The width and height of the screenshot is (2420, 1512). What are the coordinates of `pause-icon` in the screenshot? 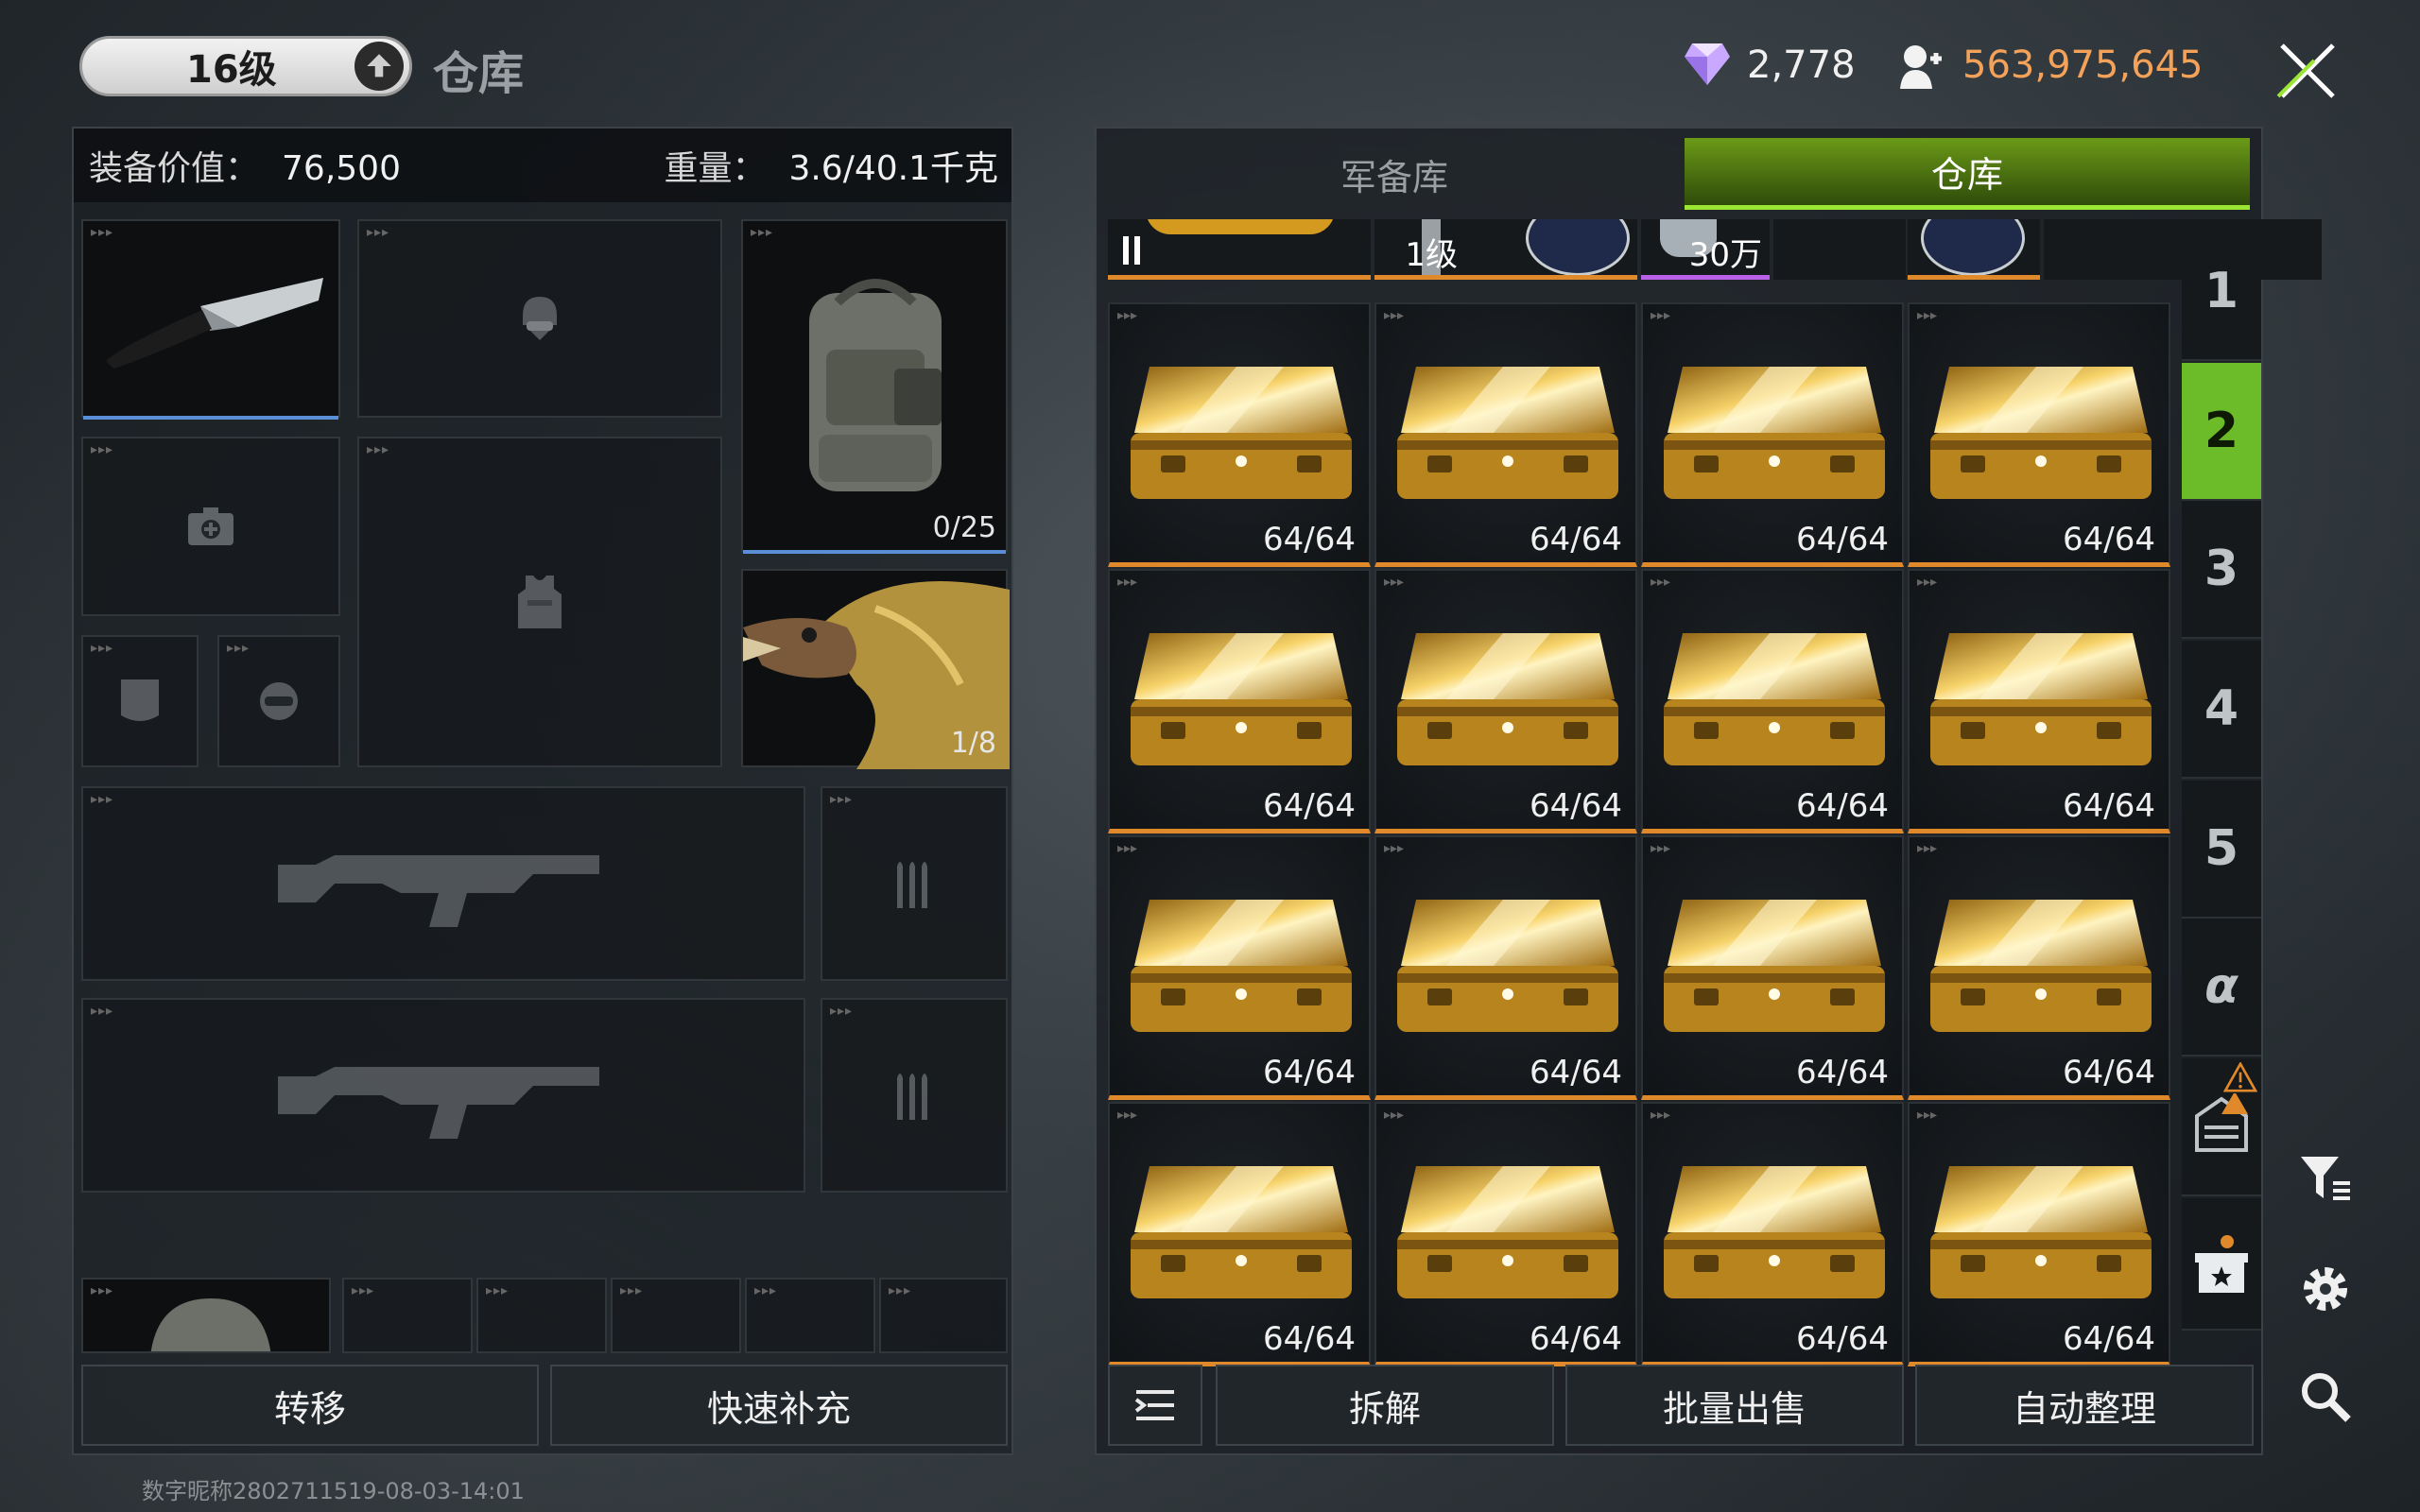 It's located at (1131, 250).